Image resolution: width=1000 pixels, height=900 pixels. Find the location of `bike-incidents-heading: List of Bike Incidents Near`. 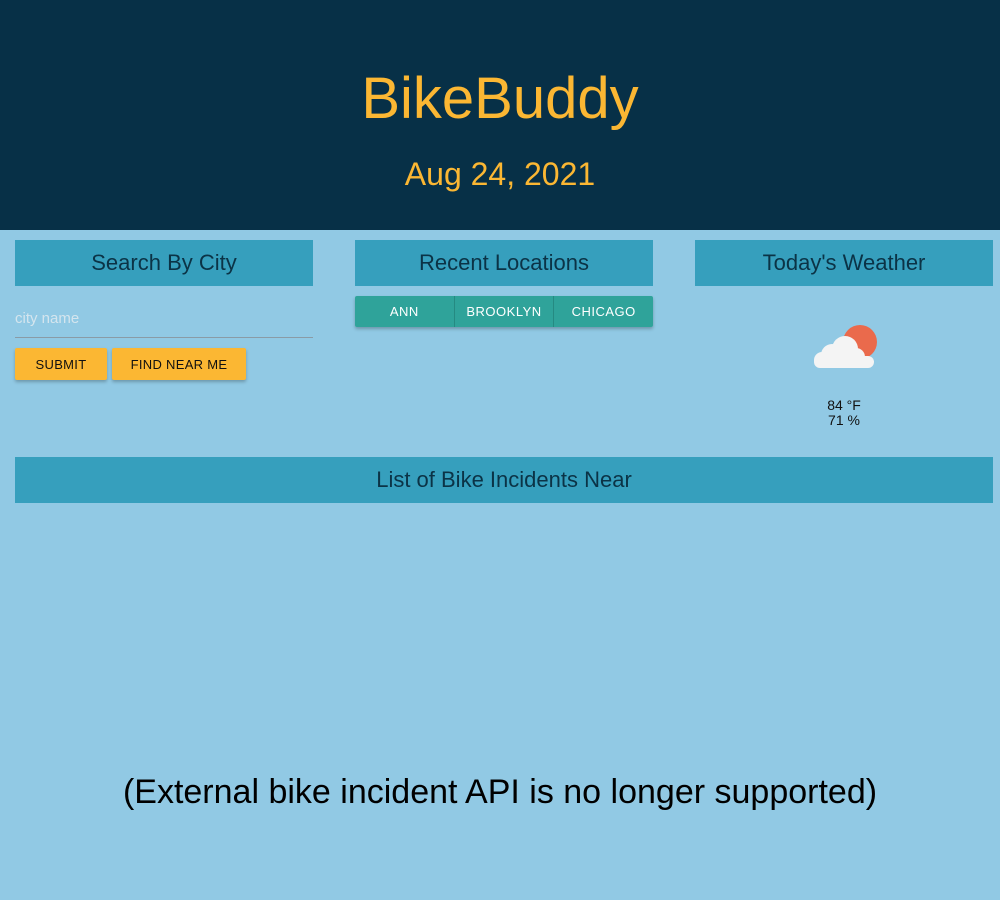

bike-incidents-heading: List of Bike Incidents Near is located at coordinates (504, 480).